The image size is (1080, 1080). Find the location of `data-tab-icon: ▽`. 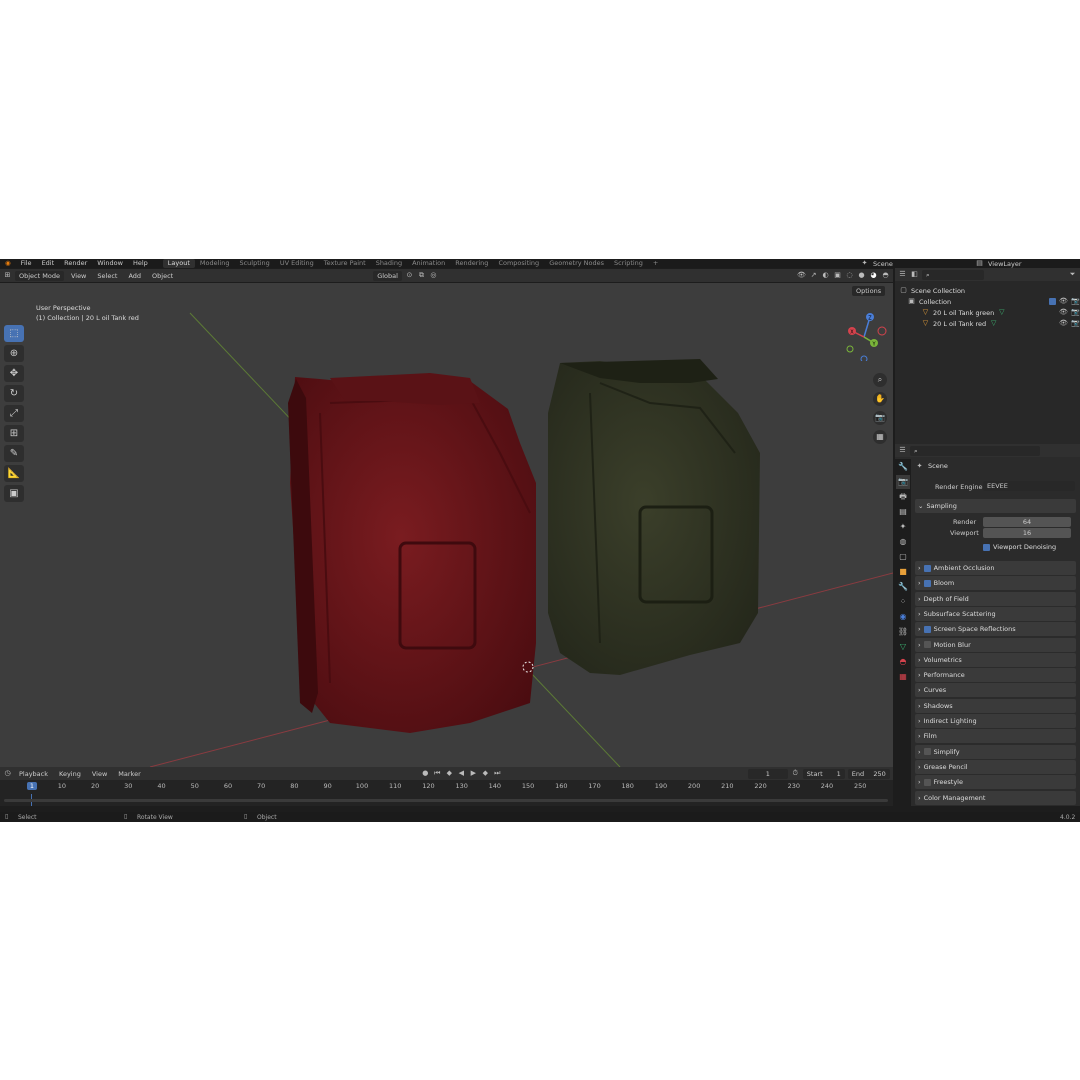

data-tab-icon: ▽ is located at coordinates (903, 647).